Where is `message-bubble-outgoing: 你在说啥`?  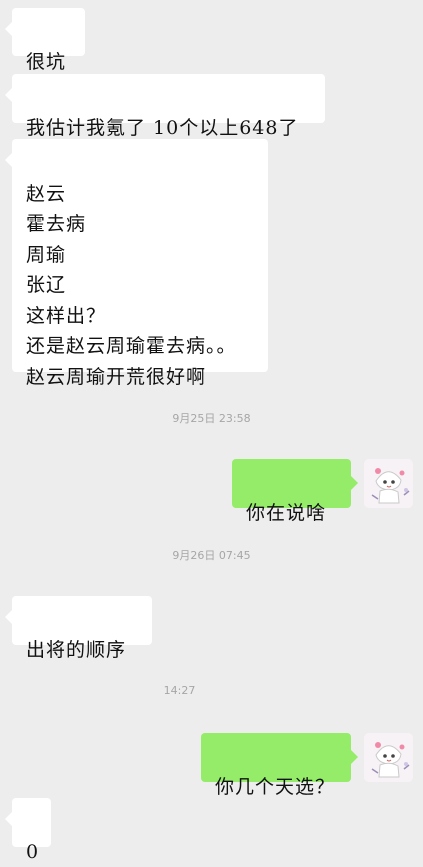 message-bubble-outgoing: 你在说啥 is located at coordinates (295, 491).